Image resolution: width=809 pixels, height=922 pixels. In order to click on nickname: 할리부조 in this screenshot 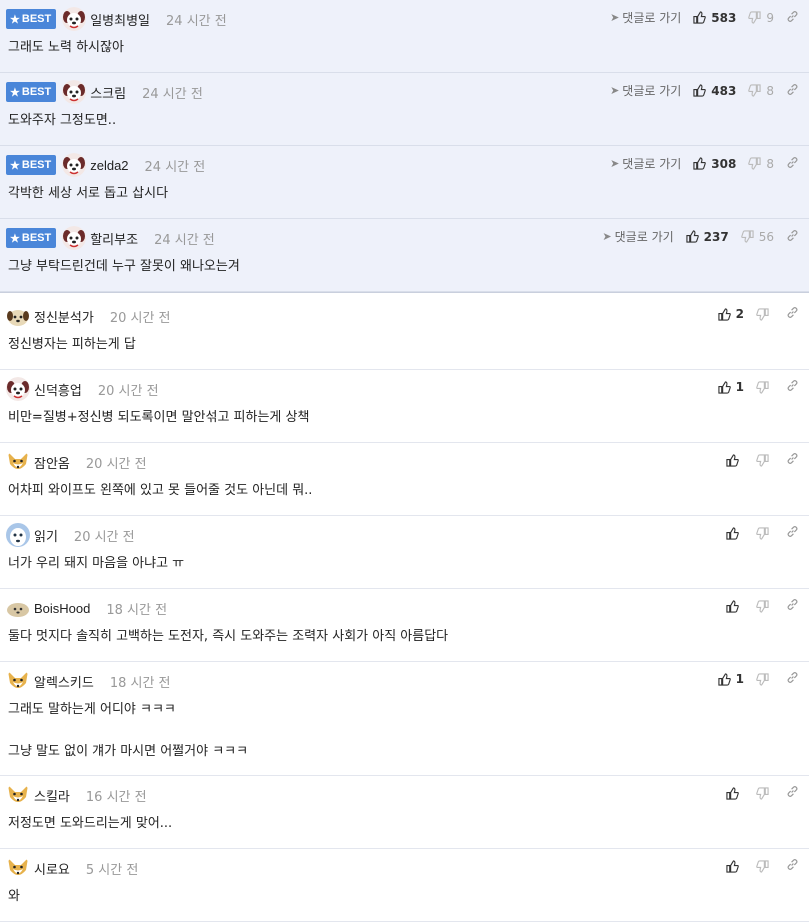, I will do `click(114, 238)`.